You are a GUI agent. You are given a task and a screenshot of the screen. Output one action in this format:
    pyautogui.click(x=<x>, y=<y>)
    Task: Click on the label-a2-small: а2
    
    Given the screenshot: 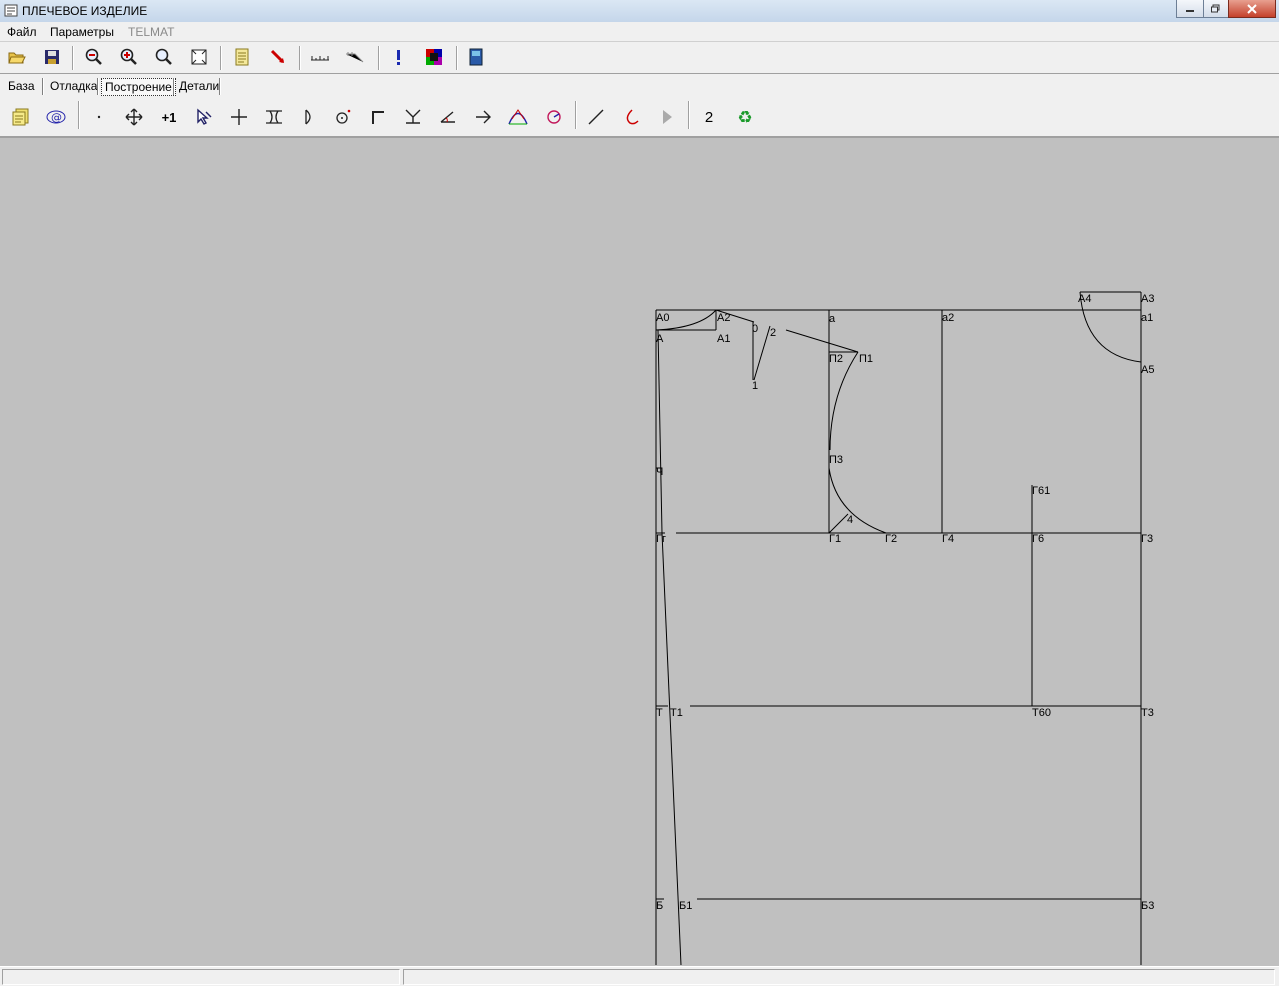 What is the action you would take?
    pyautogui.click(x=948, y=318)
    